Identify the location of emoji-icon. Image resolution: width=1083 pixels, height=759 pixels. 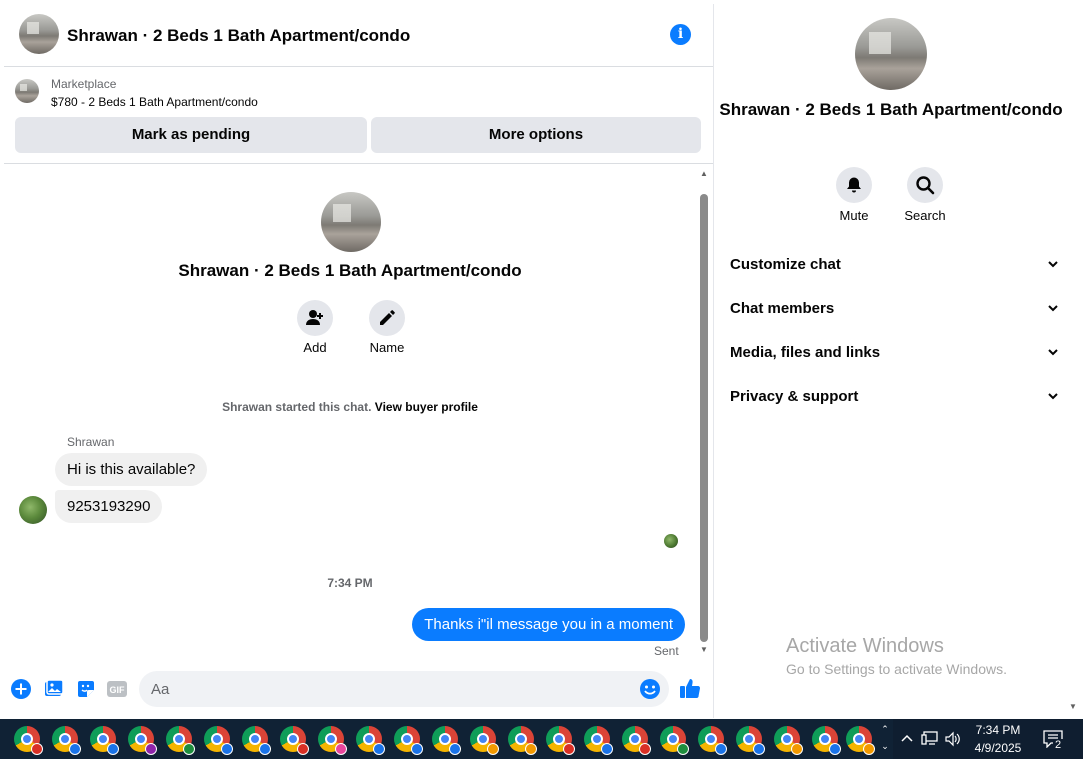
(650, 689).